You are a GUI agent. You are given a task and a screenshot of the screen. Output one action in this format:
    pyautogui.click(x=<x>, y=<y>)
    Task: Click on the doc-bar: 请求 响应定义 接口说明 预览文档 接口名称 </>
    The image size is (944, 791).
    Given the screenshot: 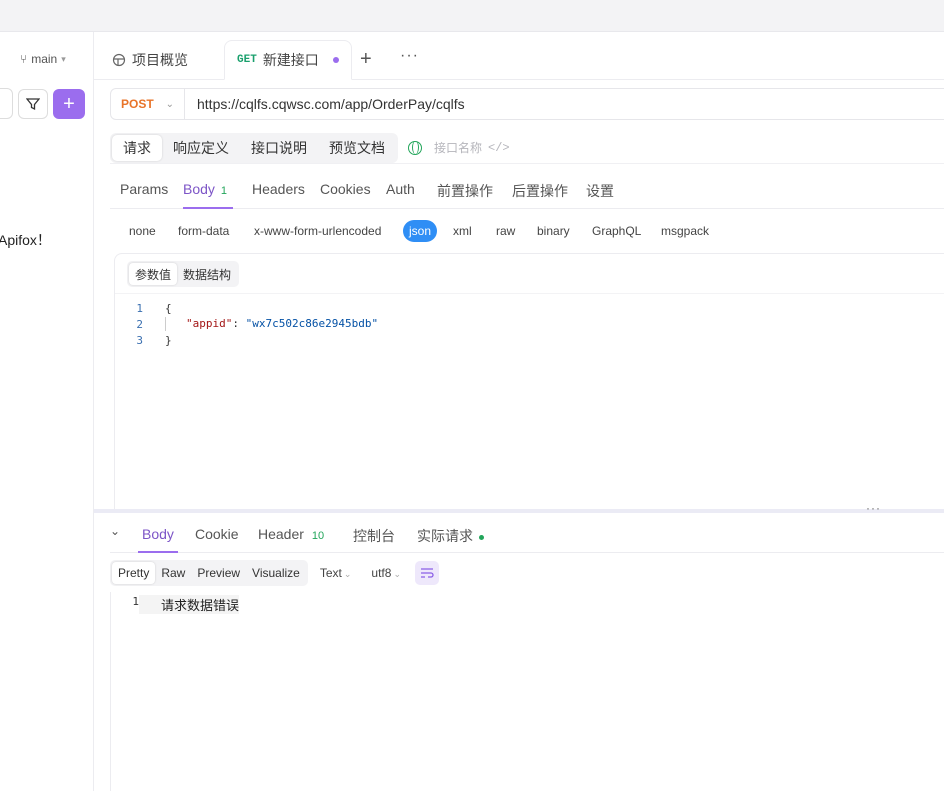 What is the action you would take?
    pyautogui.click(x=527, y=148)
    